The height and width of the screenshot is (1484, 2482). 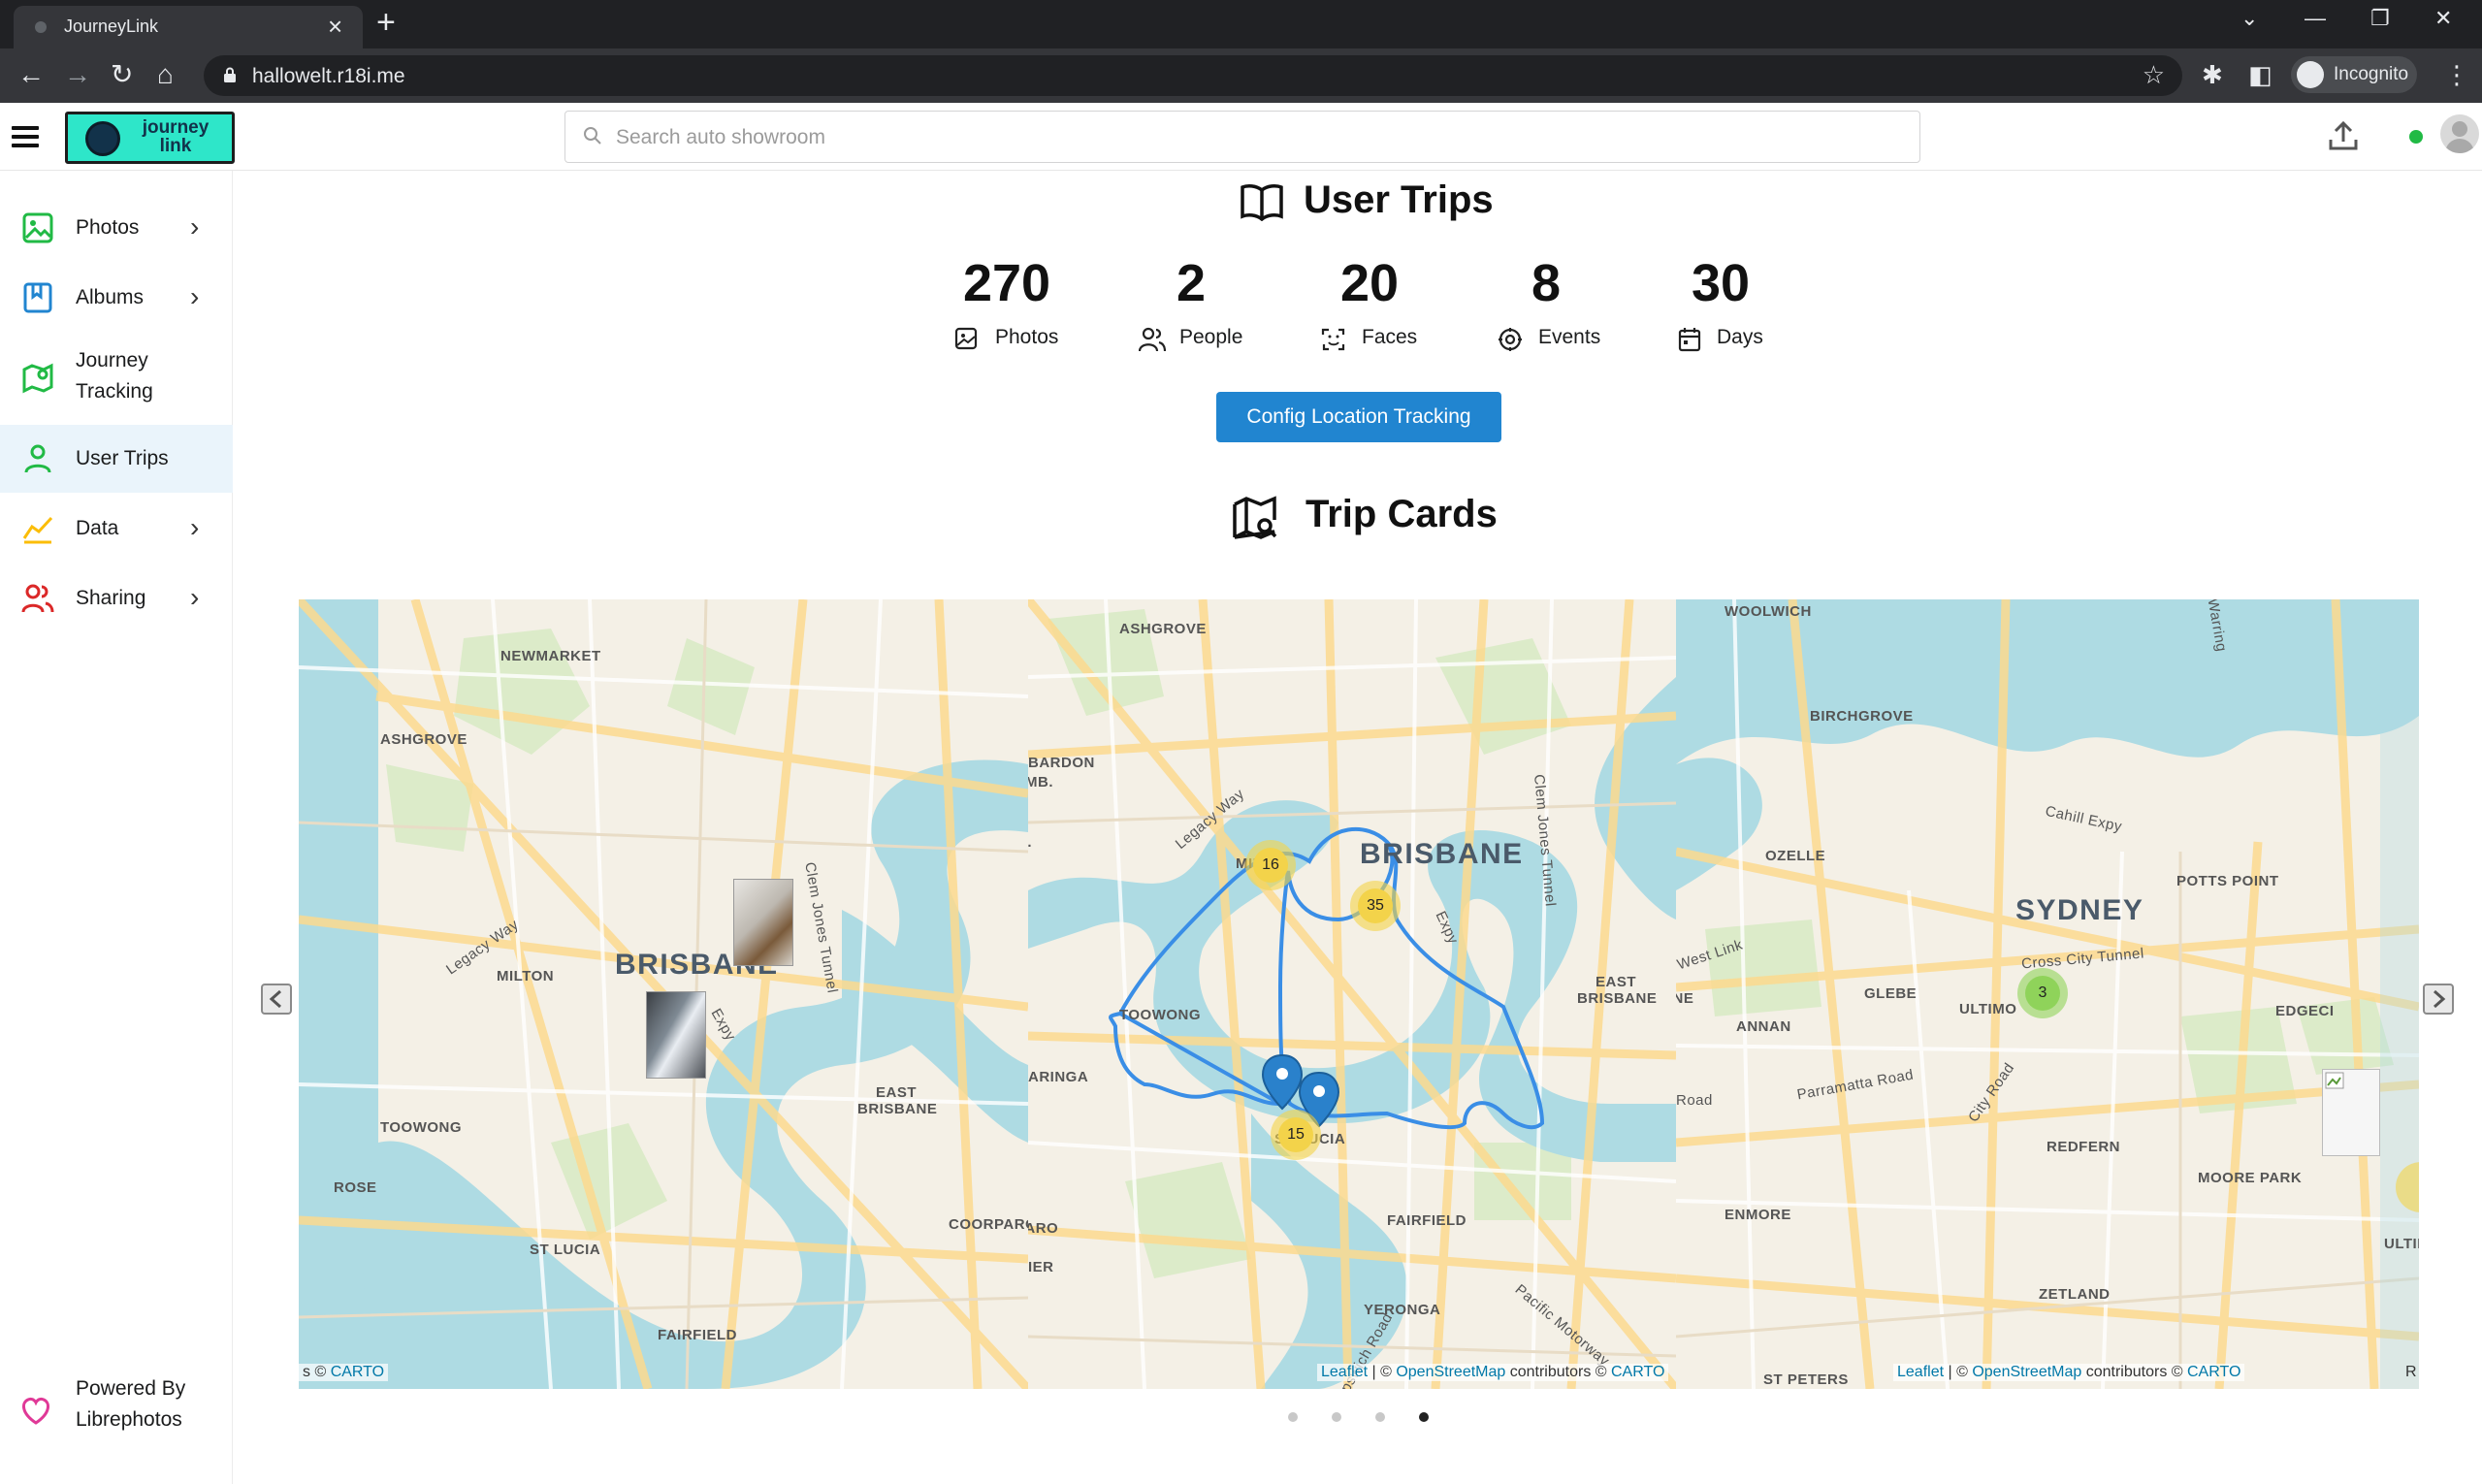 What do you see at coordinates (1043, 1228) in the screenshot?
I see `map-label: COORPARO` at bounding box center [1043, 1228].